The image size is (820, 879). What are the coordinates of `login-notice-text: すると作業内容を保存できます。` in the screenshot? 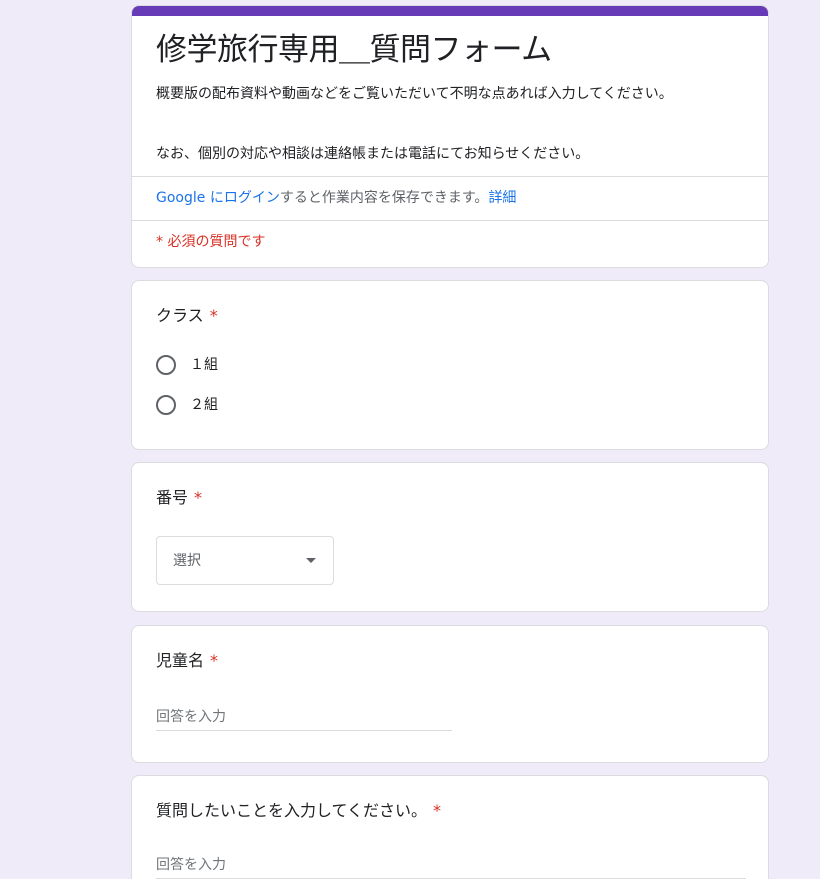 It's located at (384, 198).